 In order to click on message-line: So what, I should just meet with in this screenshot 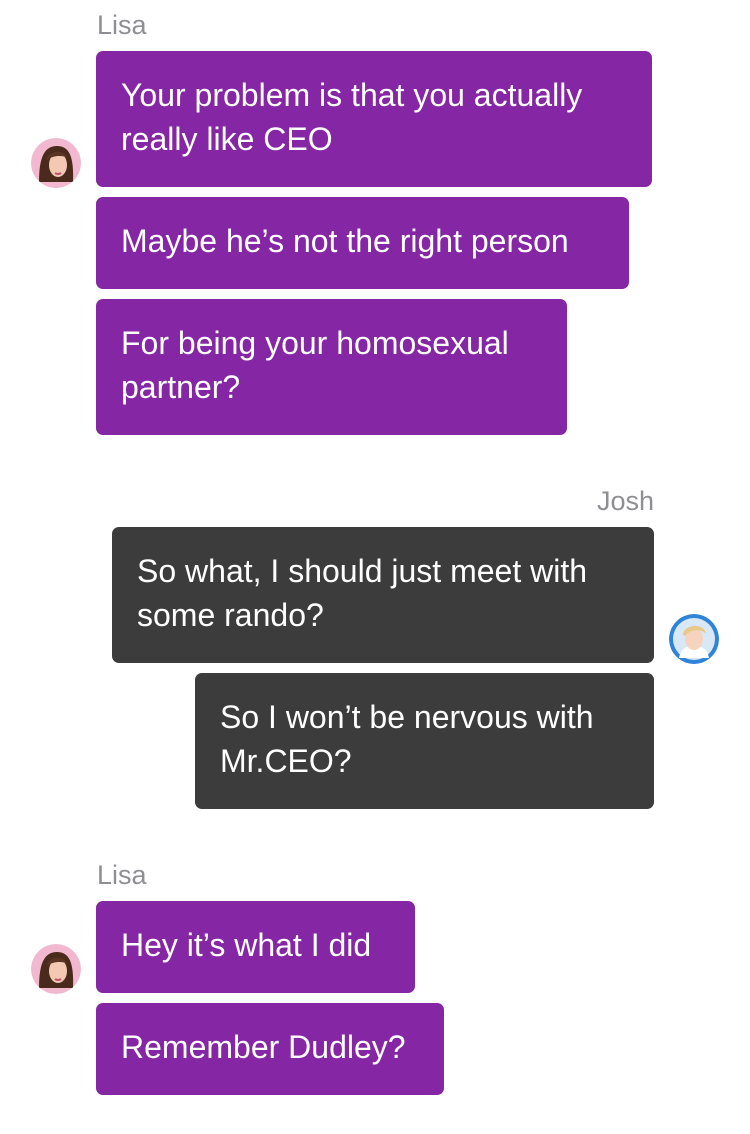, I will do `click(362, 571)`.